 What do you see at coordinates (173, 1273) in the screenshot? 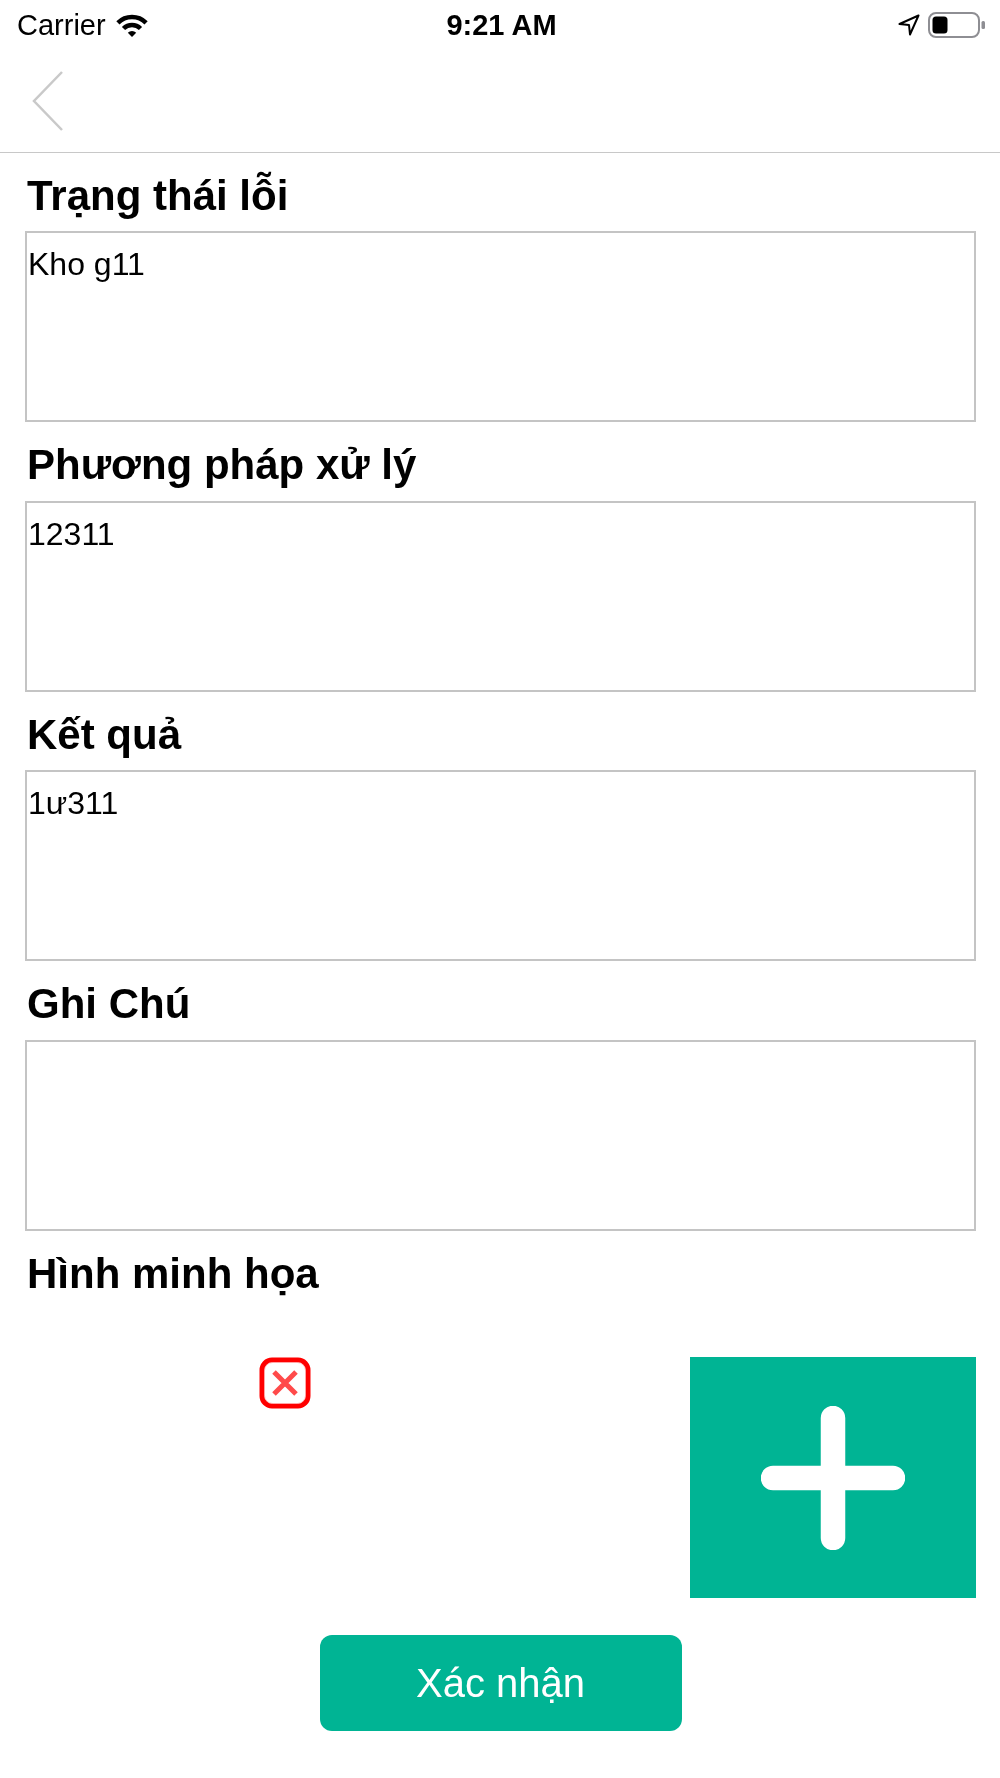
I see `field-label: Hình minh họa` at bounding box center [173, 1273].